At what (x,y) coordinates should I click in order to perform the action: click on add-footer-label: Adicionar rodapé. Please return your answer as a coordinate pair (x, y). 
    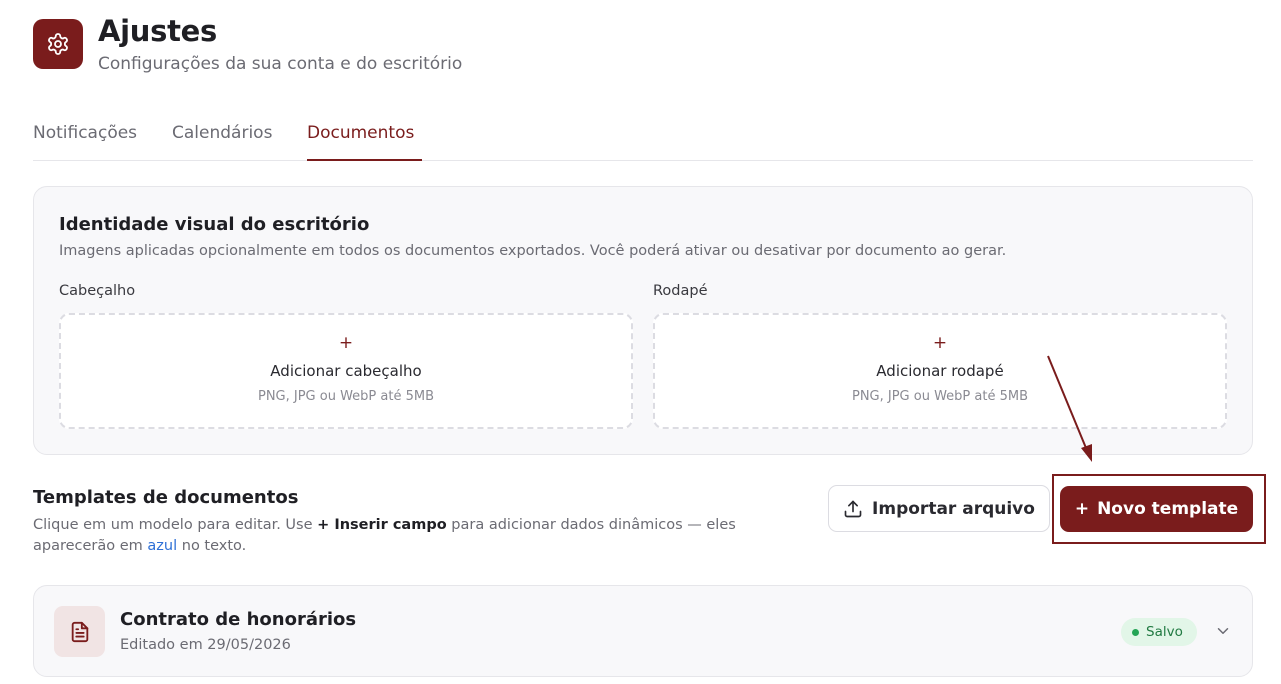
    Looking at the image, I should click on (940, 371).